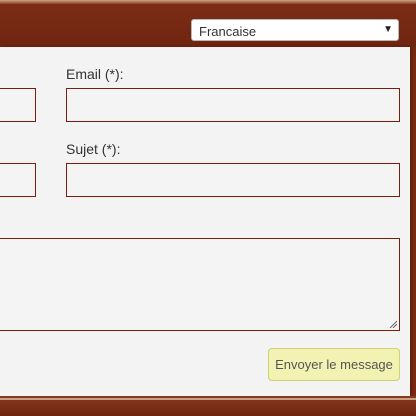  I want to click on email-label: Email (*):, so click(95, 74).